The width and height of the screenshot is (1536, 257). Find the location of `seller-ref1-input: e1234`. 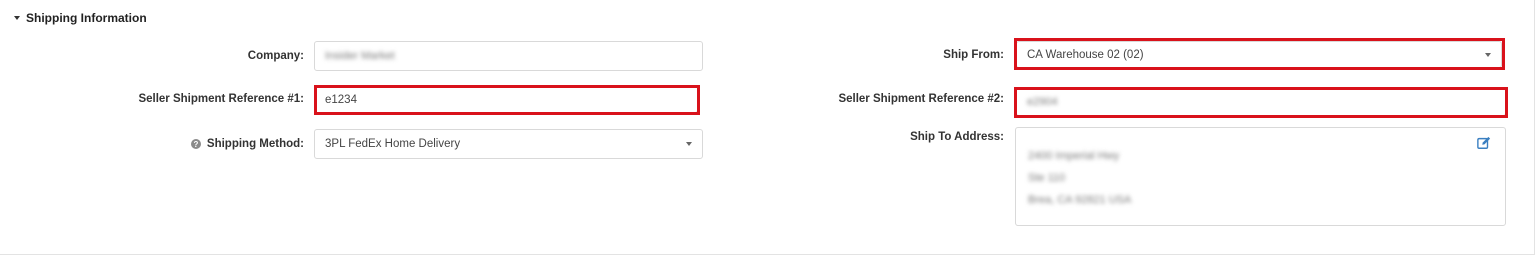

seller-ref1-input: e1234 is located at coordinates (506, 99).